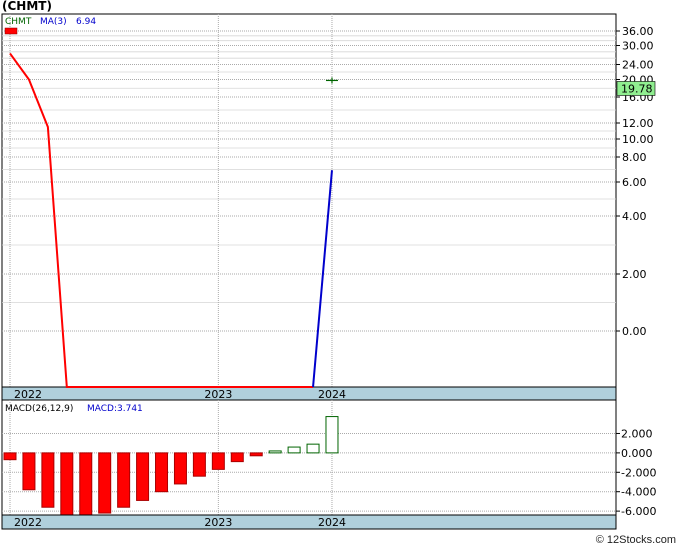  I want to click on macd-x-tick-label: 2024, so click(332, 522).